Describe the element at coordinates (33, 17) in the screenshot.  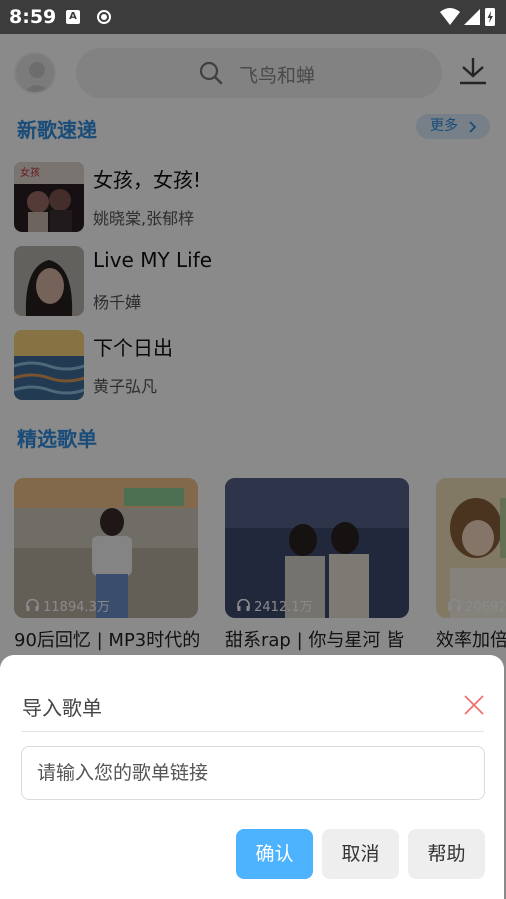
I see `status-time: 8:59` at that location.